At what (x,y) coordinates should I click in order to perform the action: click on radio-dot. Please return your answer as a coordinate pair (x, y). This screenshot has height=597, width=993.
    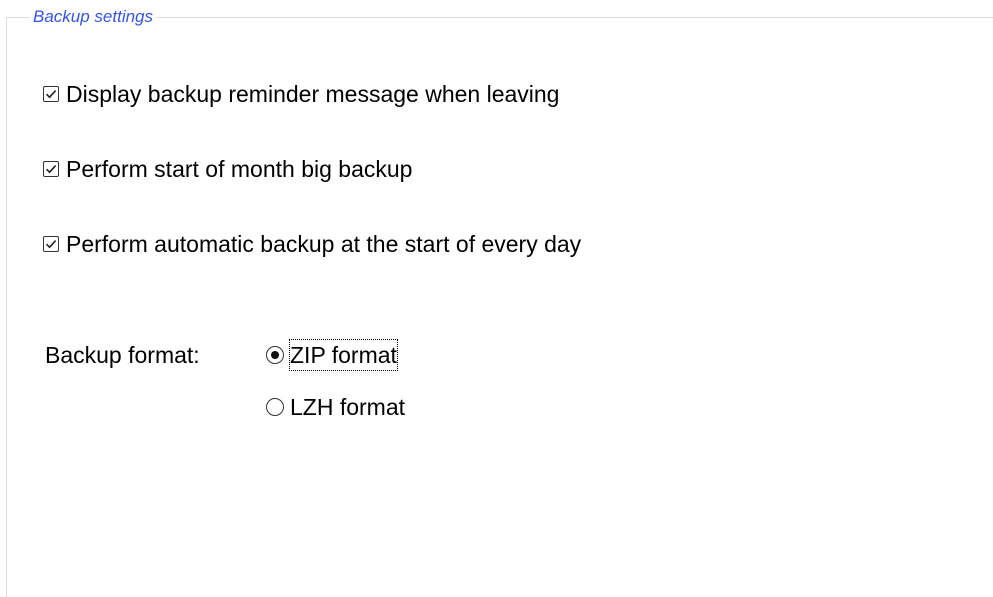
    Looking at the image, I should click on (275, 355).